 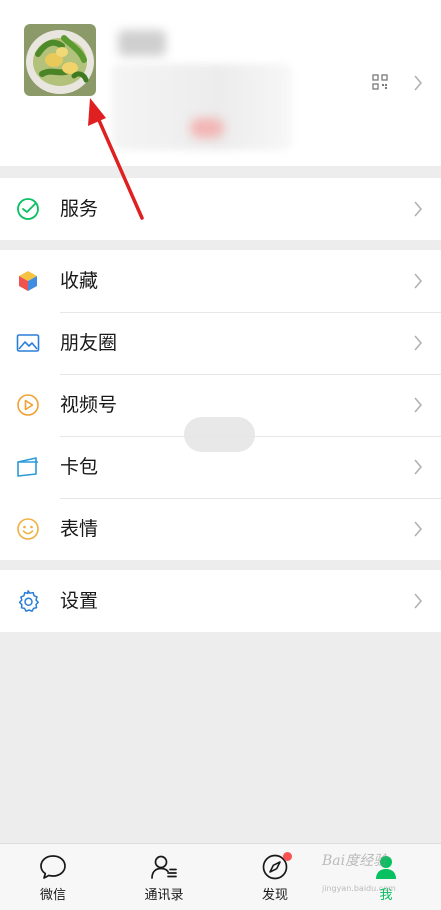 What do you see at coordinates (274, 895) in the screenshot?
I see `tab-label: 发现` at bounding box center [274, 895].